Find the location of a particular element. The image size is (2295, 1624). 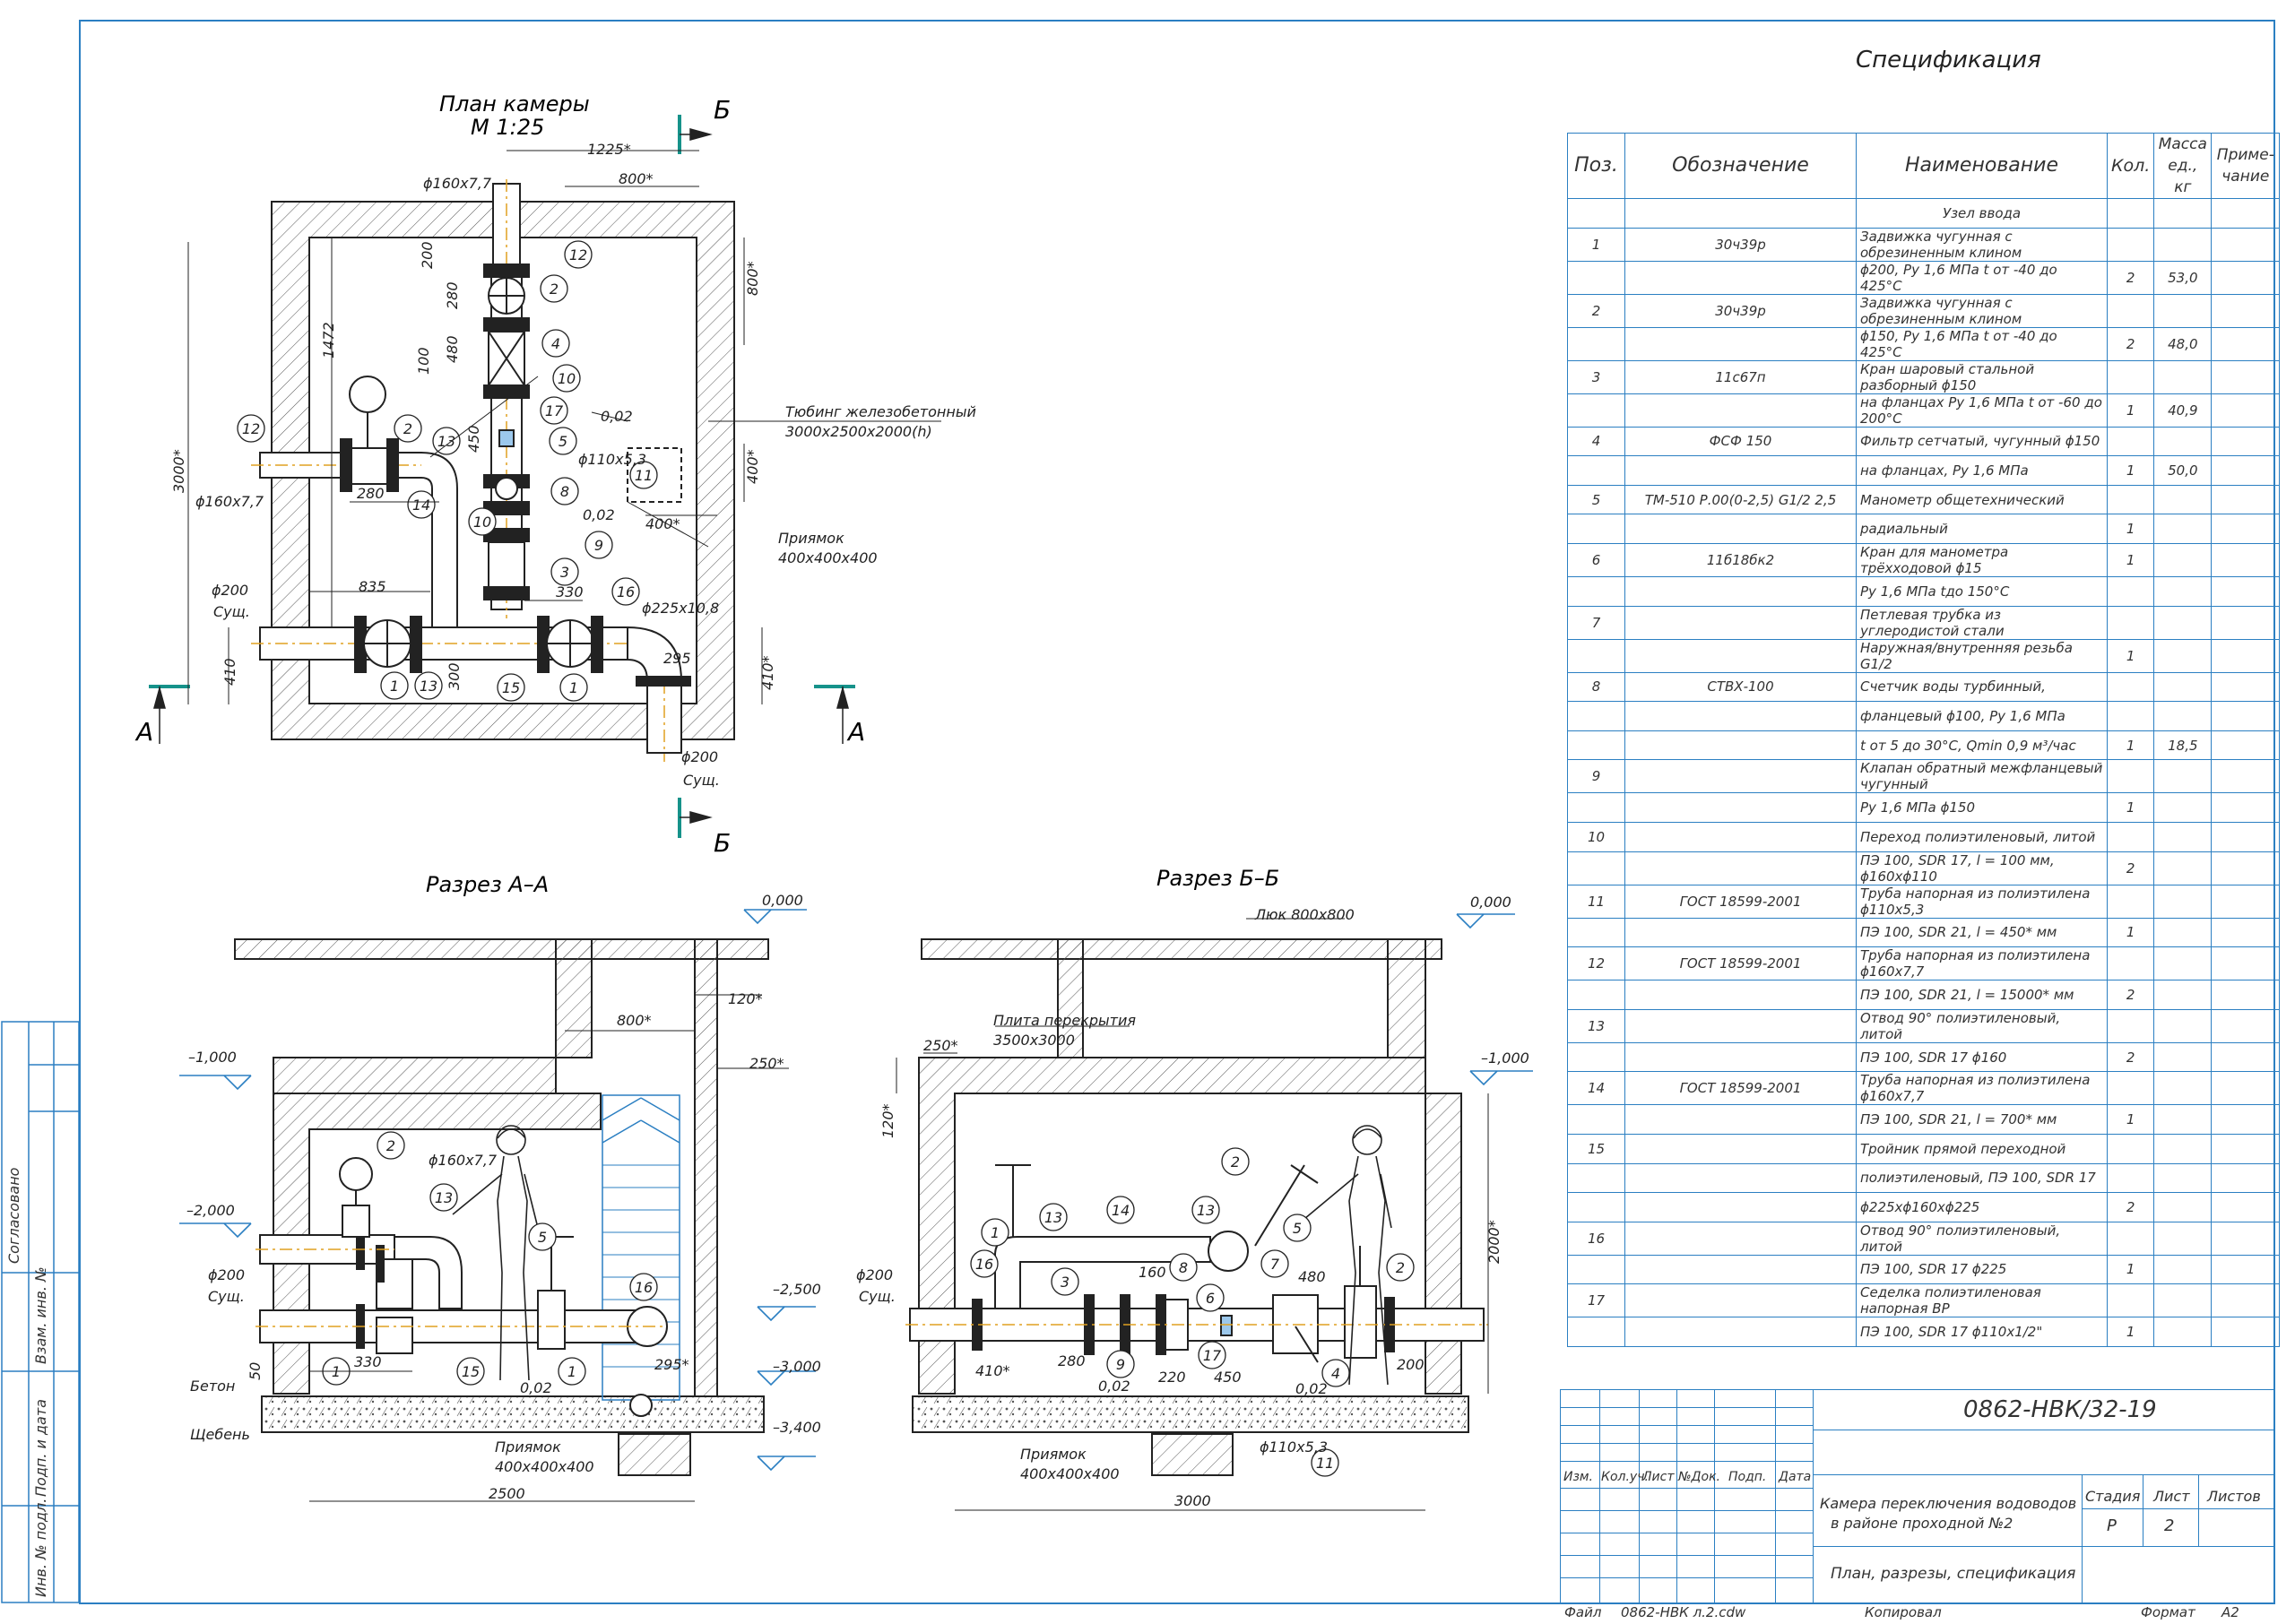

spec-row: 7 Петлевая трубка из углеродистой стали is located at coordinates (1924, 622).